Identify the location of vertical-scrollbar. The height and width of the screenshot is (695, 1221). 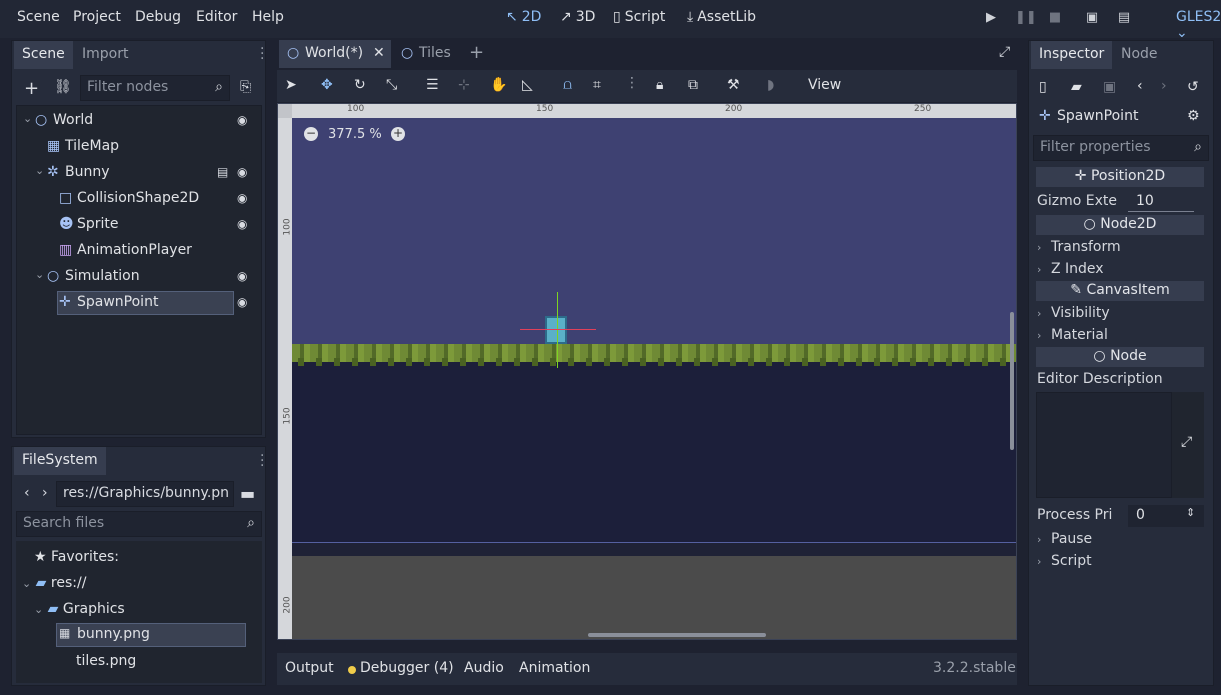
(1012, 381).